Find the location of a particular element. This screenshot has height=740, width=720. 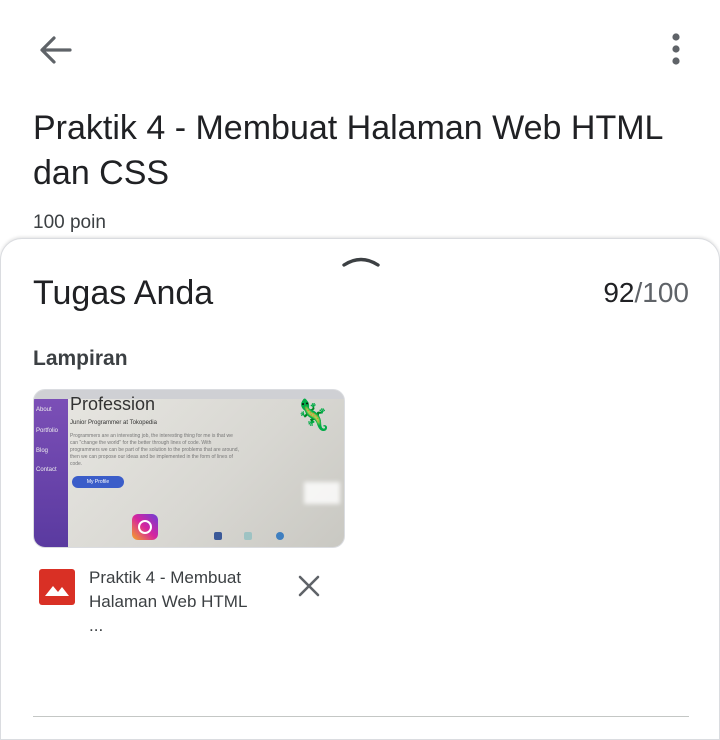

expand-sheet-handle is located at coordinates (361, 262).